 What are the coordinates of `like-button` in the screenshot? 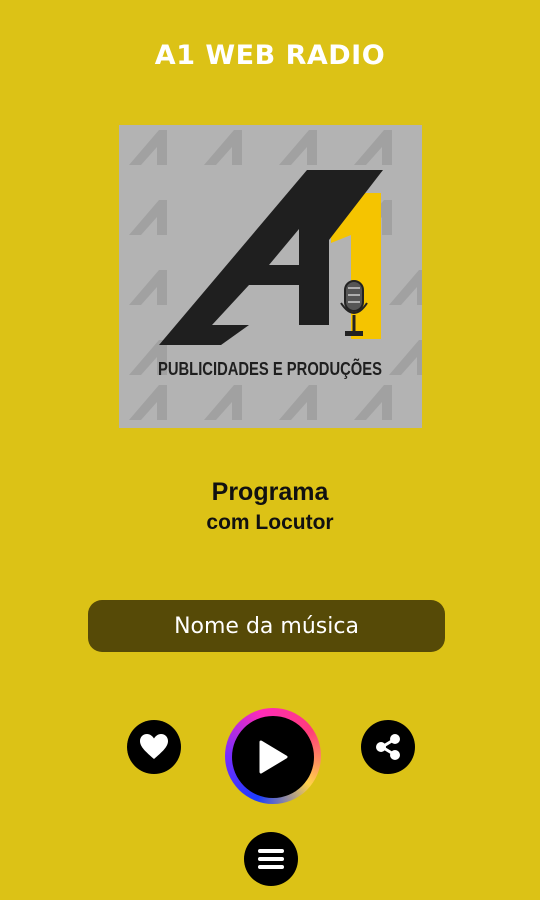 It's located at (154, 747).